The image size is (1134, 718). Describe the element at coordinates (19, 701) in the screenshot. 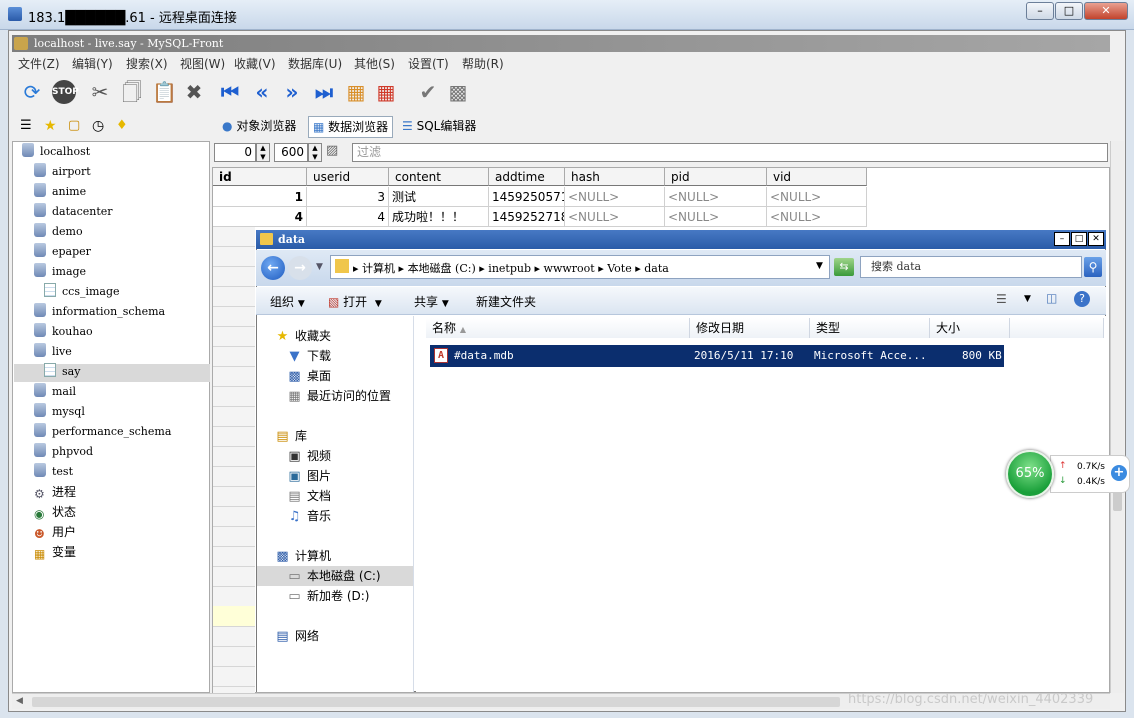

I see `scroll-left-arrow-icon: ◀` at that location.